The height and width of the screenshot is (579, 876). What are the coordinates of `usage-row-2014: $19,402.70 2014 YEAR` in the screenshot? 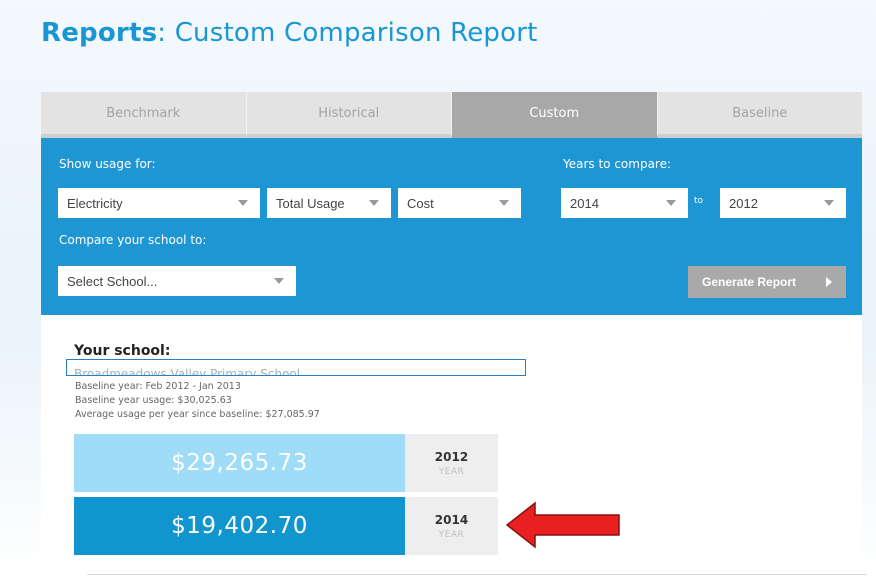 It's located at (286, 526).